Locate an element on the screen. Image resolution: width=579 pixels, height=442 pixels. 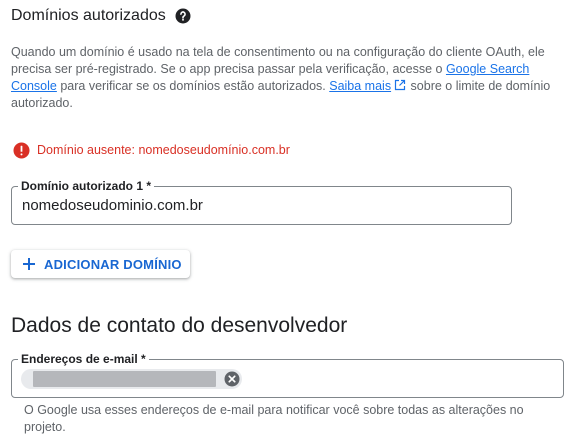
external-link-icon is located at coordinates (400, 85).